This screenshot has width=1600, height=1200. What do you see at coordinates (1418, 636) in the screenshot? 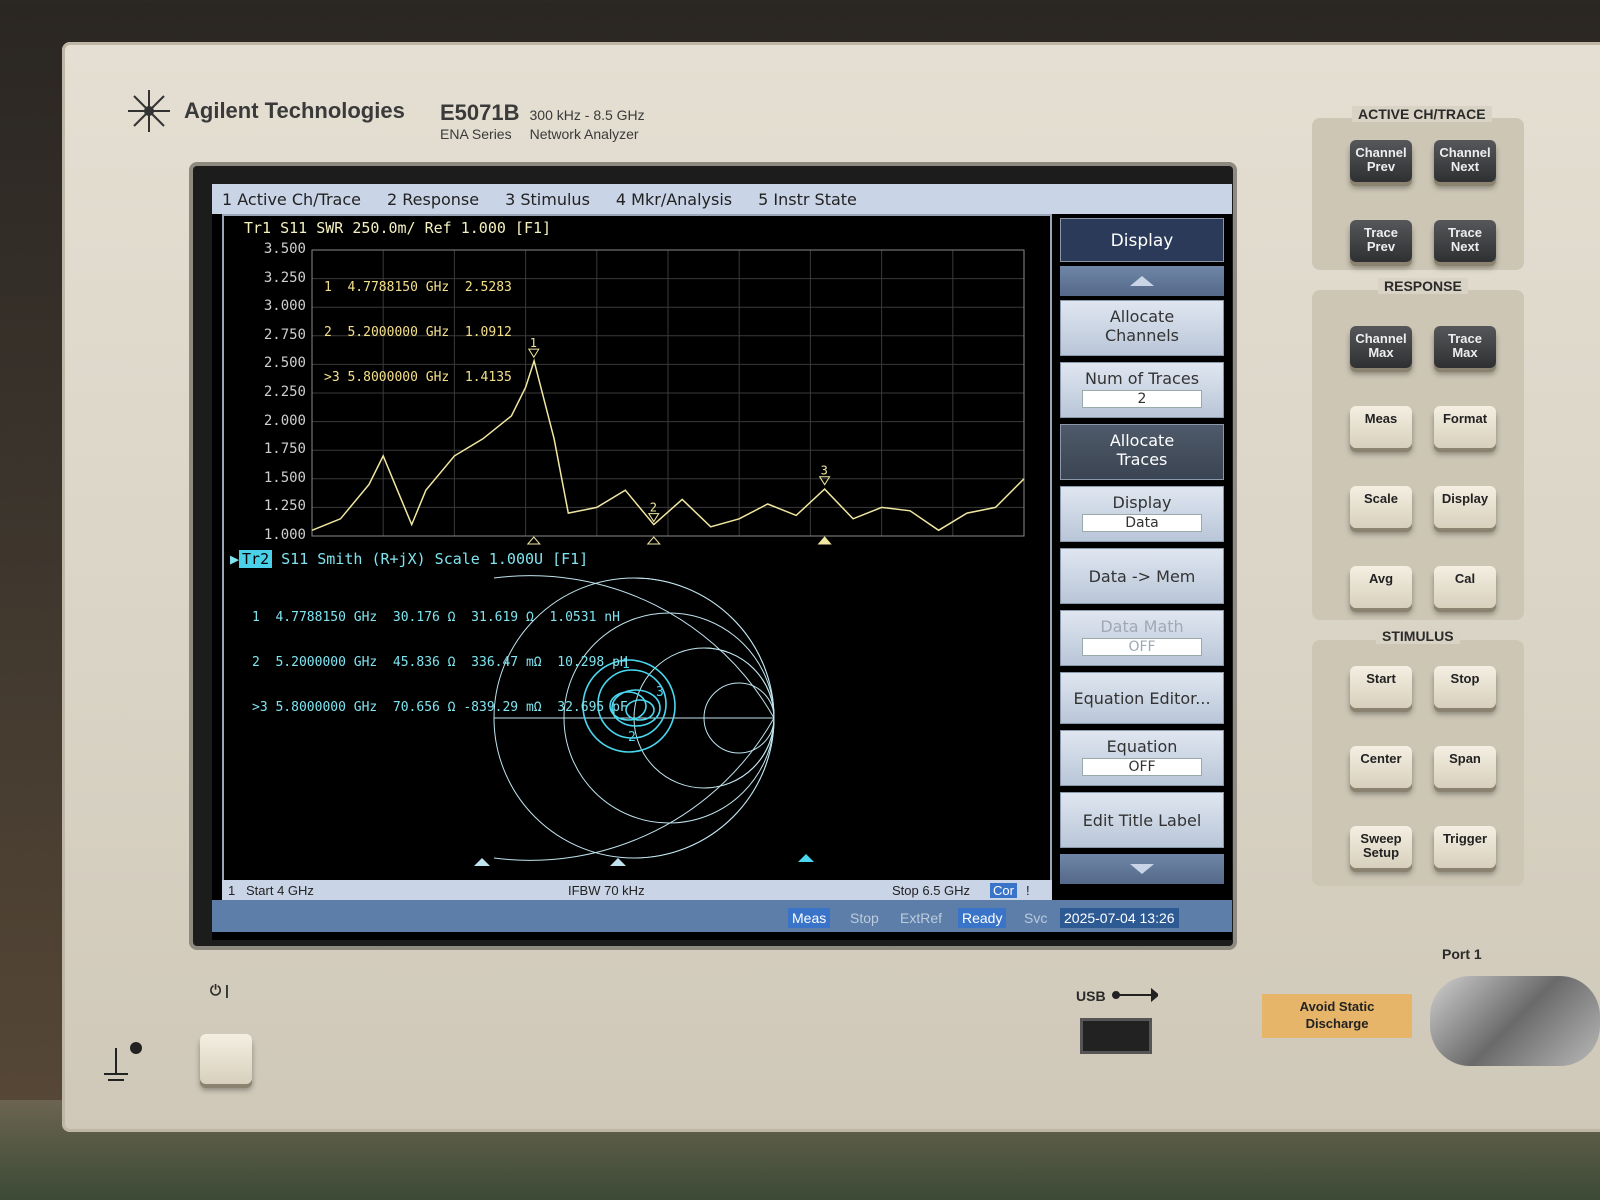
I see `stimulus-title: STIMULUS` at bounding box center [1418, 636].